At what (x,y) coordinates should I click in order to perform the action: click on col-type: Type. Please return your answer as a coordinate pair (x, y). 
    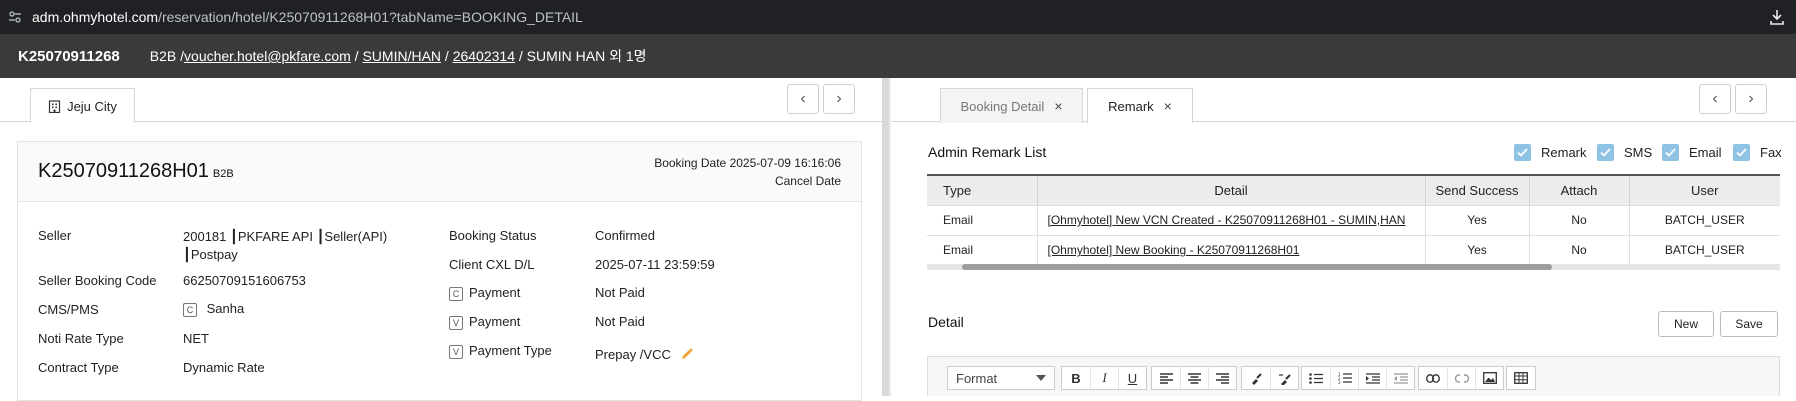
    Looking at the image, I should click on (982, 190).